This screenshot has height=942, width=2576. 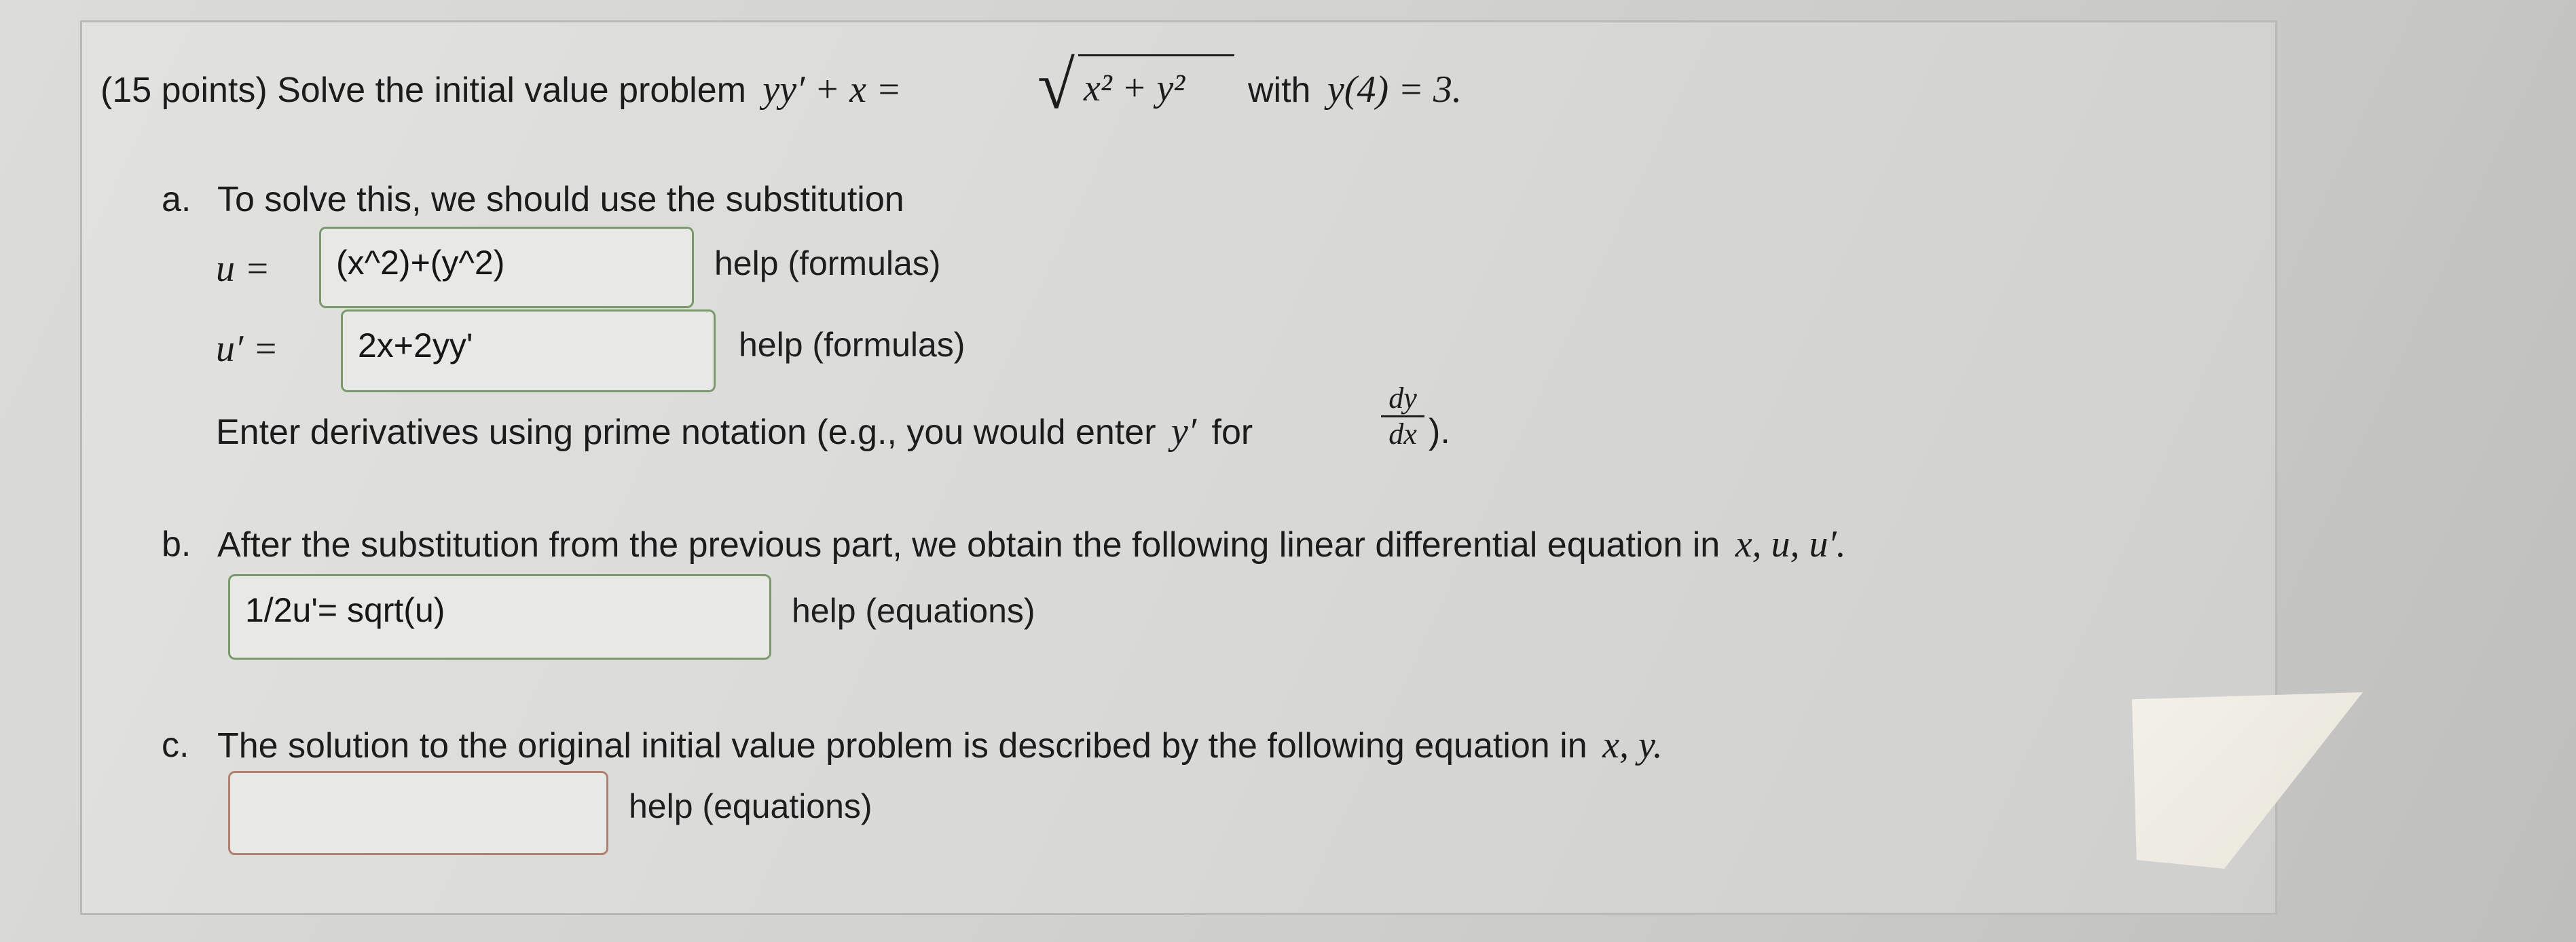 I want to click on fraction-denominator: dx, so click(x=1402, y=434).